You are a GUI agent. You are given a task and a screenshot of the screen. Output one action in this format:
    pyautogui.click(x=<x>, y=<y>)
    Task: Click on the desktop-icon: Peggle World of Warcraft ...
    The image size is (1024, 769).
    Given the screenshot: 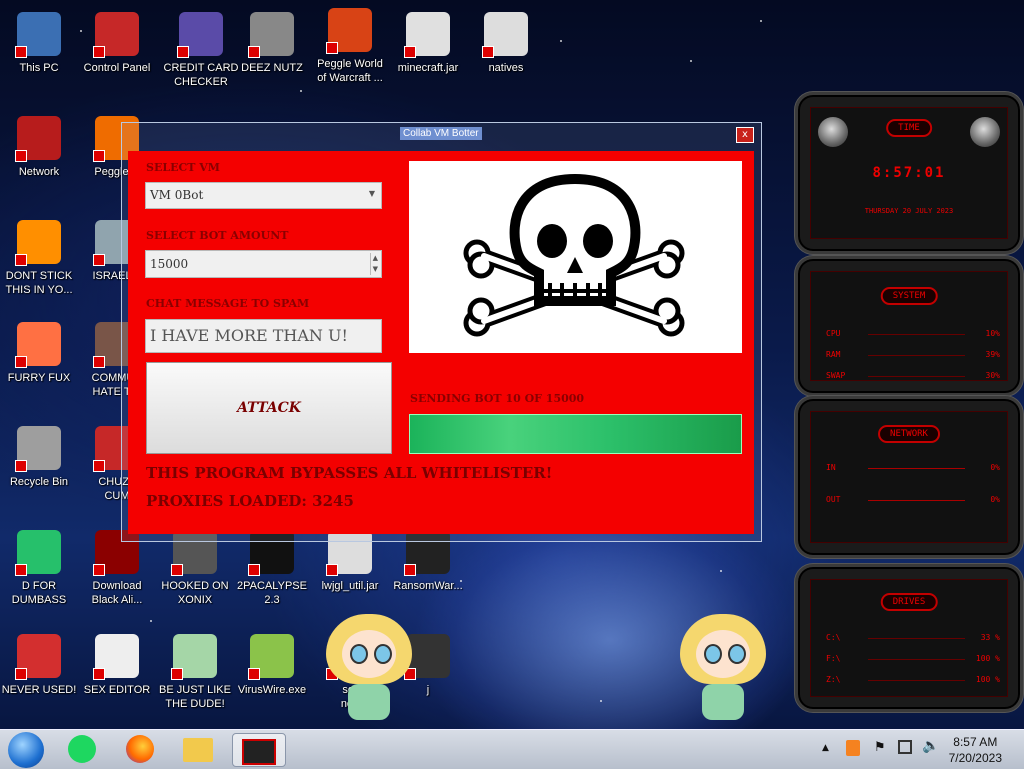 What is the action you would take?
    pyautogui.click(x=350, y=46)
    